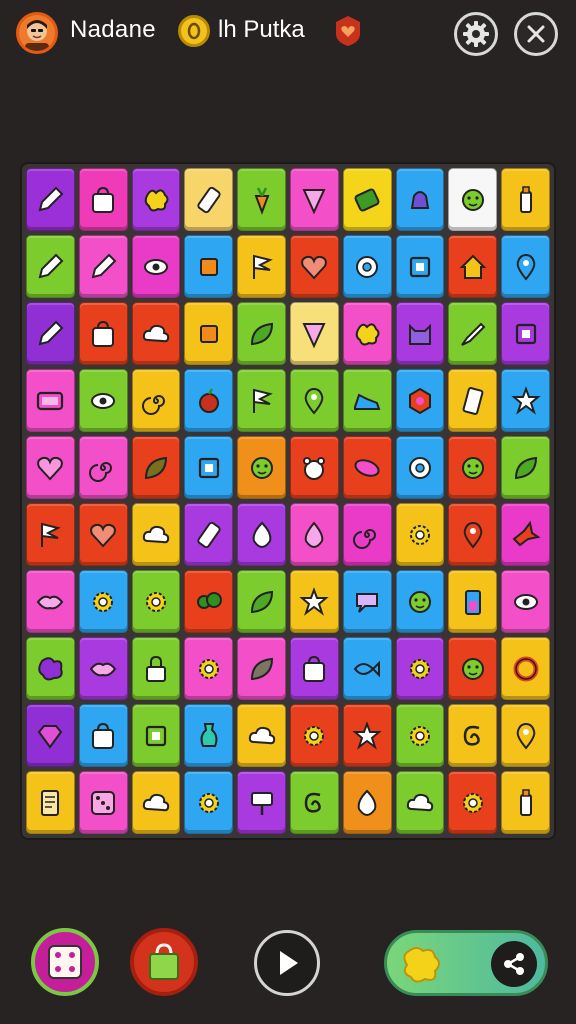 The height and width of the screenshot is (1024, 576). I want to click on shop-button, so click(164, 962).